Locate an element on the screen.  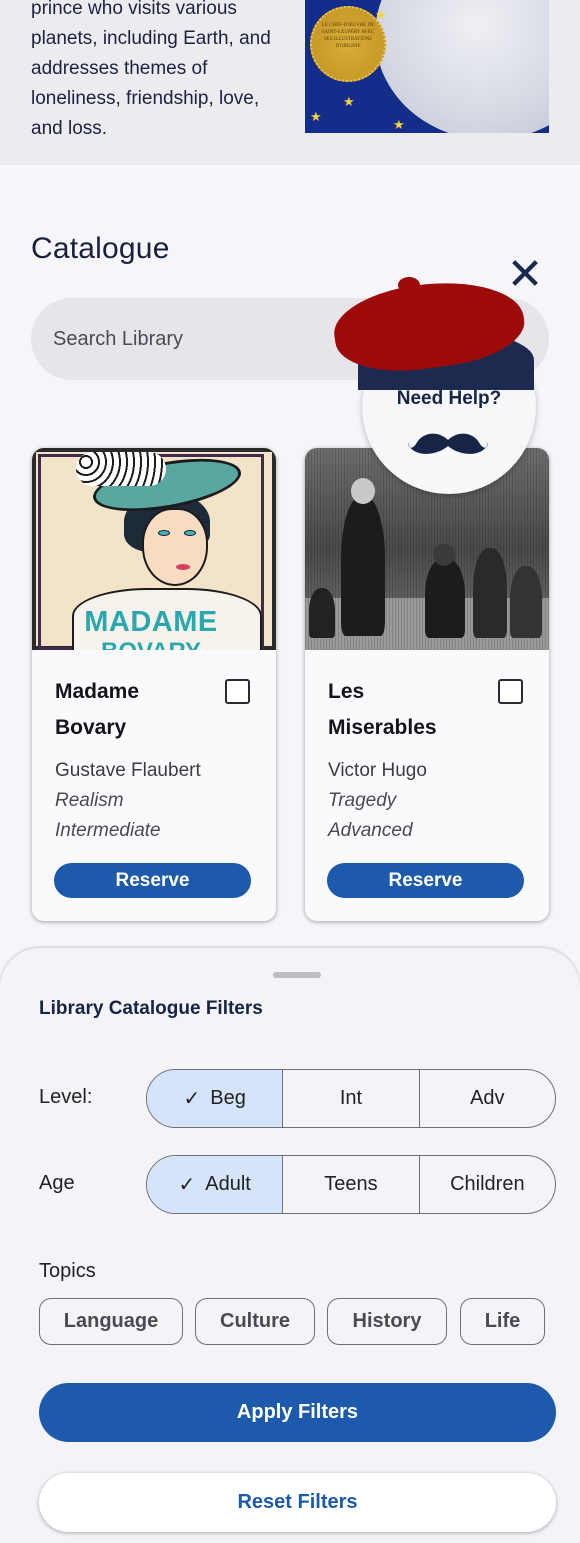
topic-chip-history: History is located at coordinates (387, 1321).